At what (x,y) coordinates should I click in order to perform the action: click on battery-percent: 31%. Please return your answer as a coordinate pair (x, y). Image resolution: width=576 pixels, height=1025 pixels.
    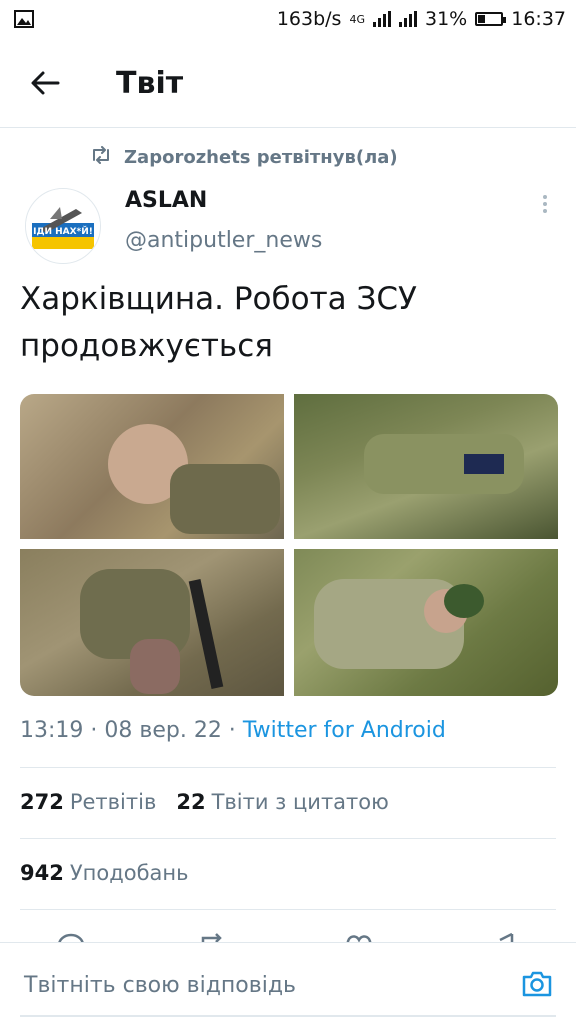
    Looking at the image, I should click on (446, 19).